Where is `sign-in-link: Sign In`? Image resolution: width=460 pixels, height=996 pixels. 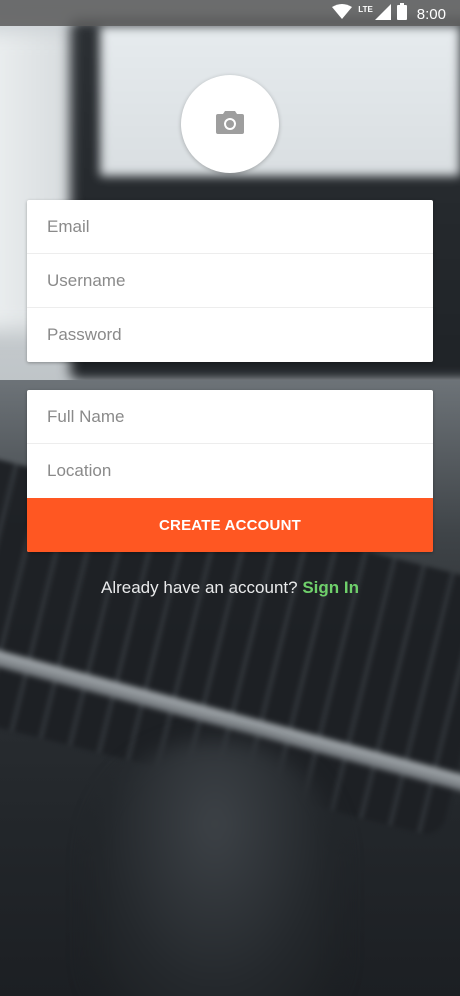
sign-in-link: Sign In is located at coordinates (330, 587).